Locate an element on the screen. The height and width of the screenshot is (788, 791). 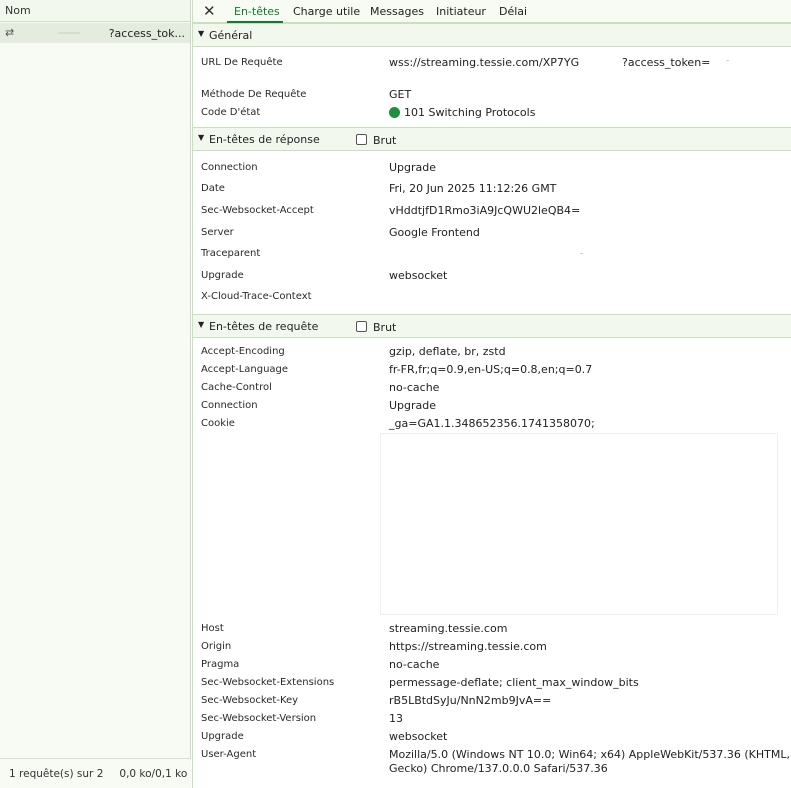
value-sec-websocket-version: 13 is located at coordinates (396, 718).